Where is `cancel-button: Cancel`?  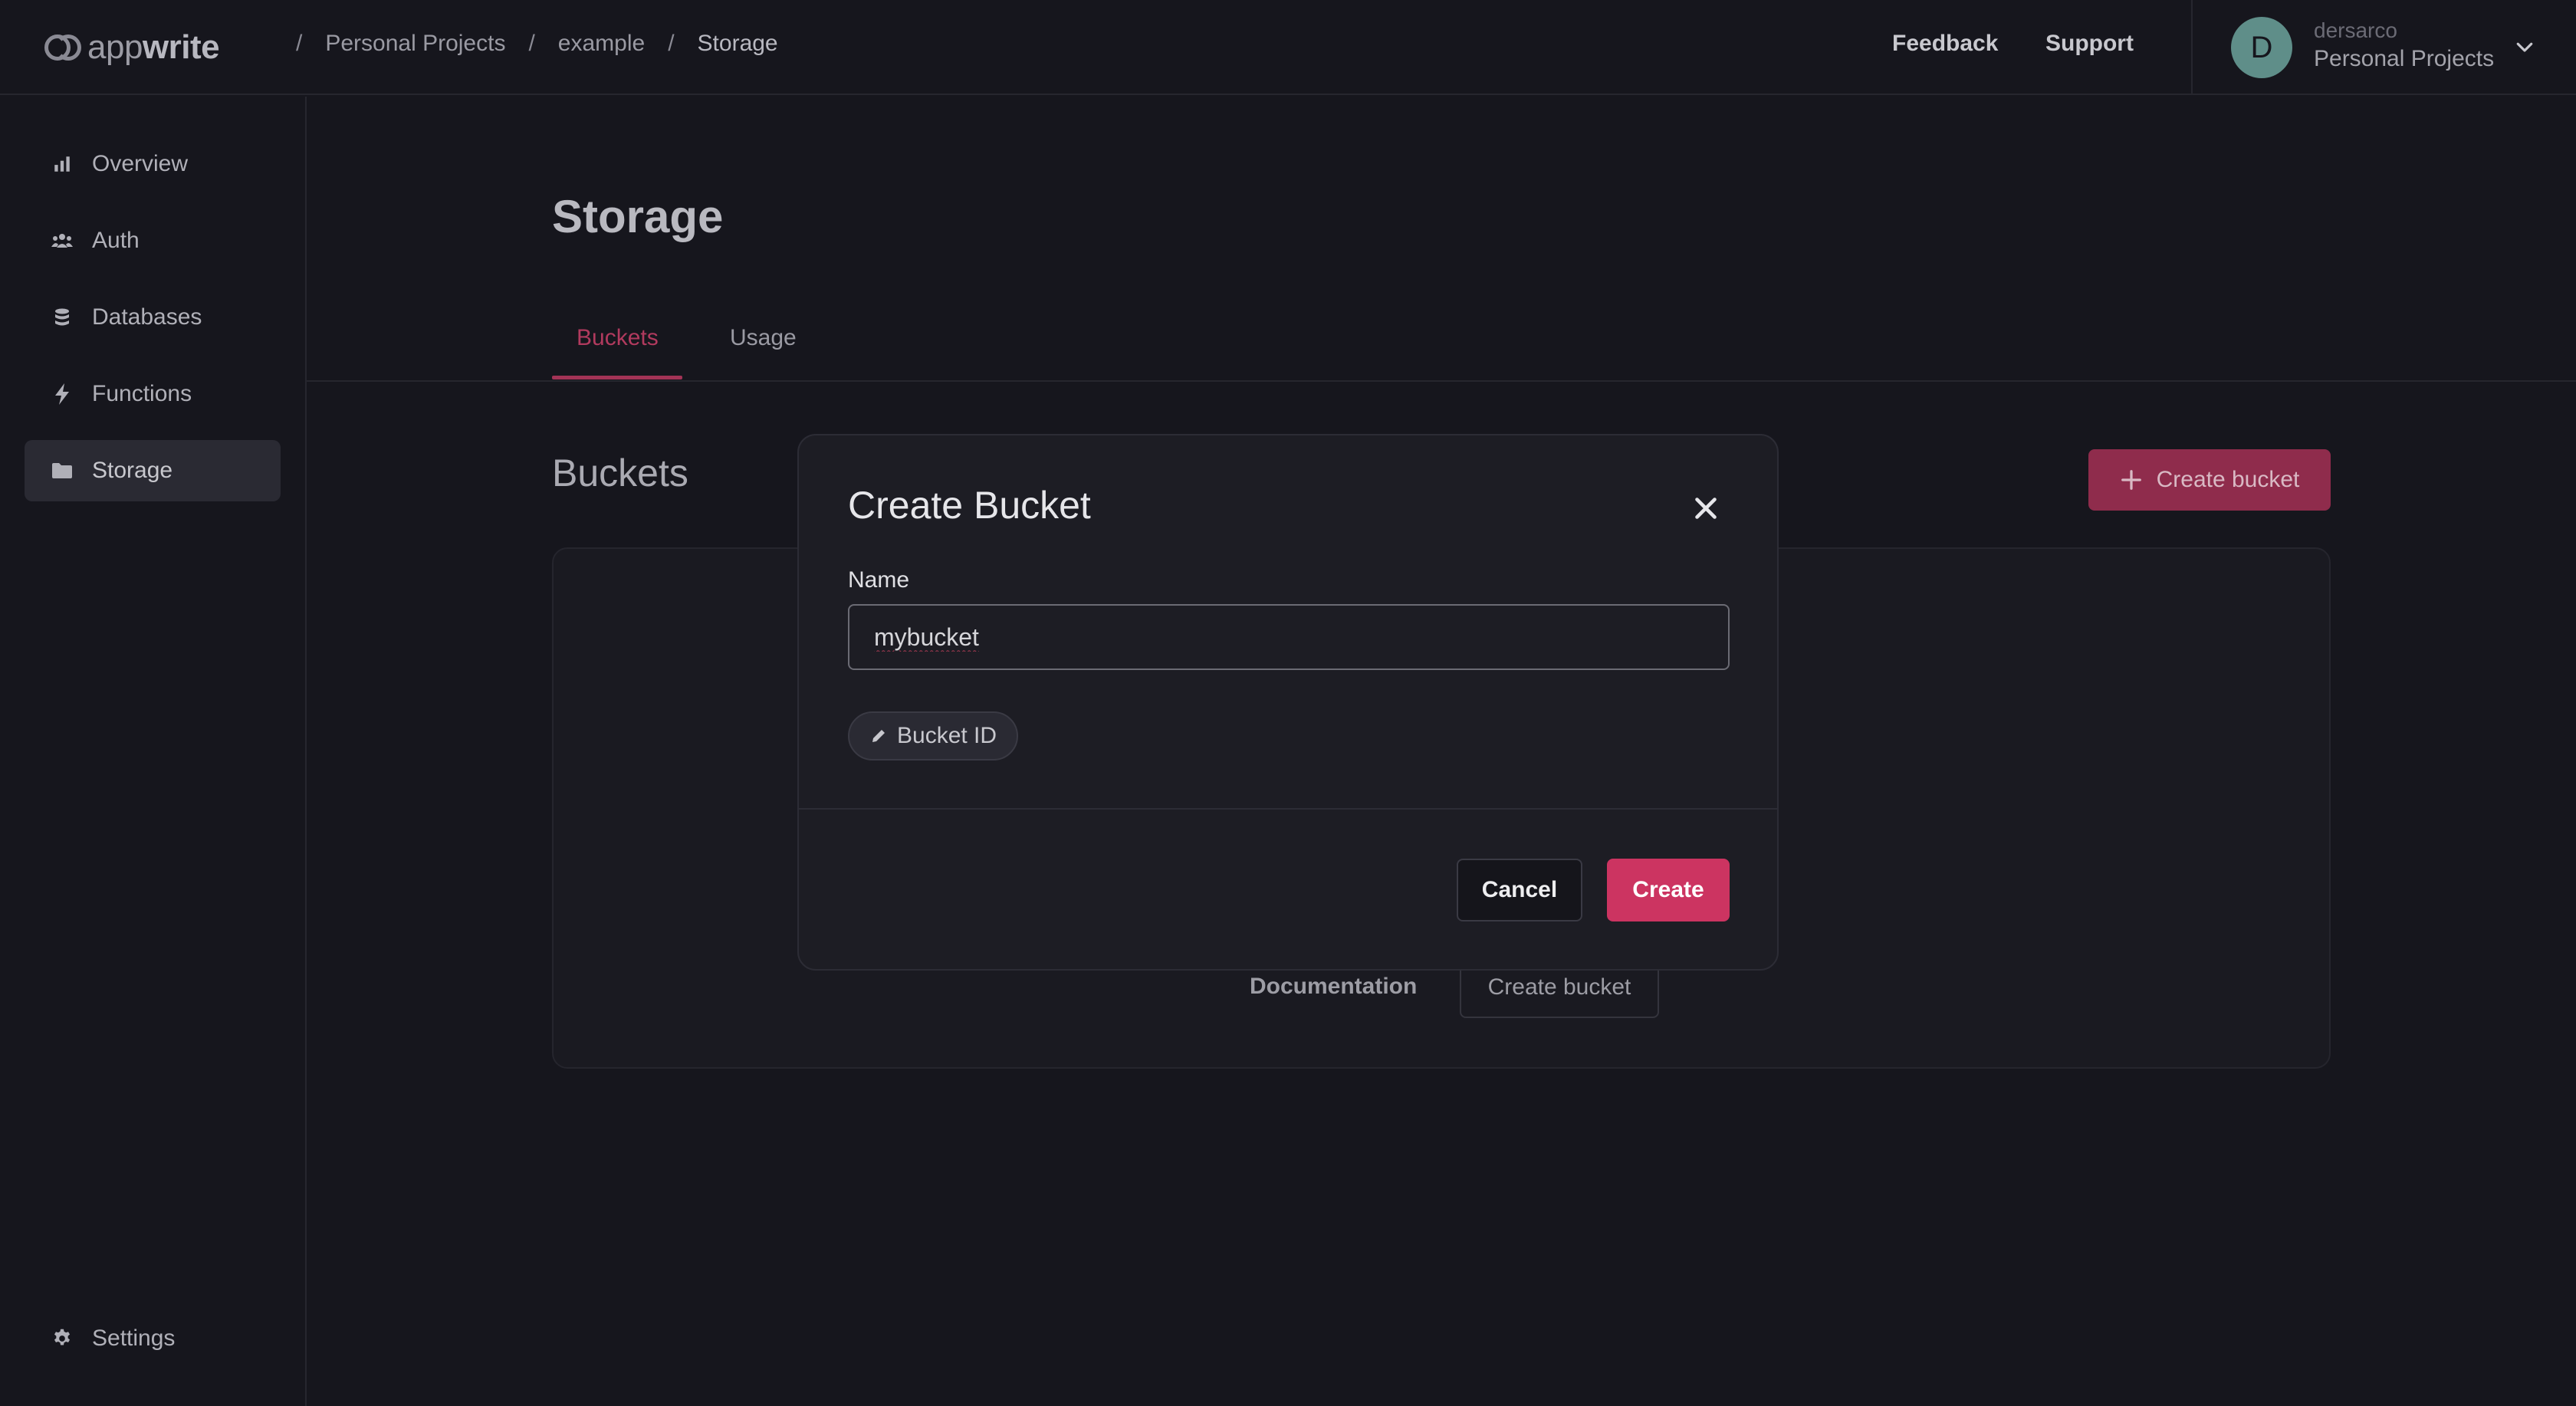
cancel-button: Cancel is located at coordinates (1520, 890).